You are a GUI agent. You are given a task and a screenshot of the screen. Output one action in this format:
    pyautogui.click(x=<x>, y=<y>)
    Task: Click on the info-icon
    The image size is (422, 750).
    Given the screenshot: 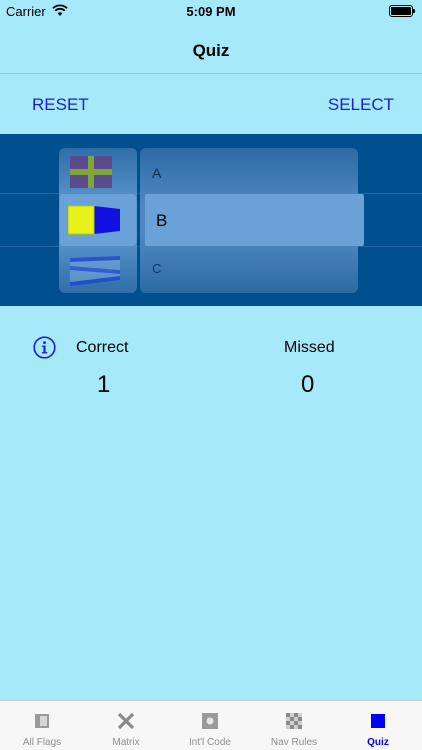 What is the action you would take?
    pyautogui.click(x=44, y=347)
    